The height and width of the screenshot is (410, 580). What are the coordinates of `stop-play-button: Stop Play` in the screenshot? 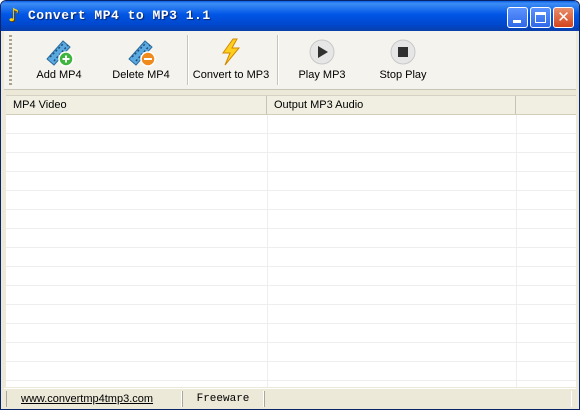 It's located at (403, 60).